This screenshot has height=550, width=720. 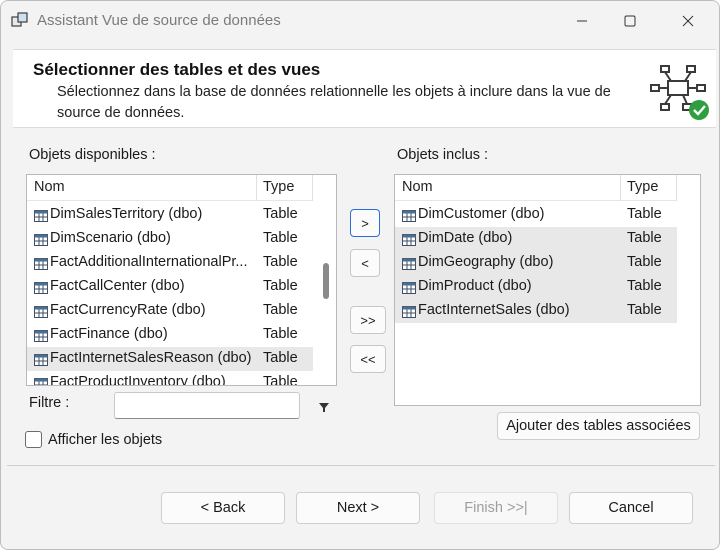 What do you see at coordinates (138, 380) in the screenshot?
I see `row-name: FactProductInventory (dbo)` at bounding box center [138, 380].